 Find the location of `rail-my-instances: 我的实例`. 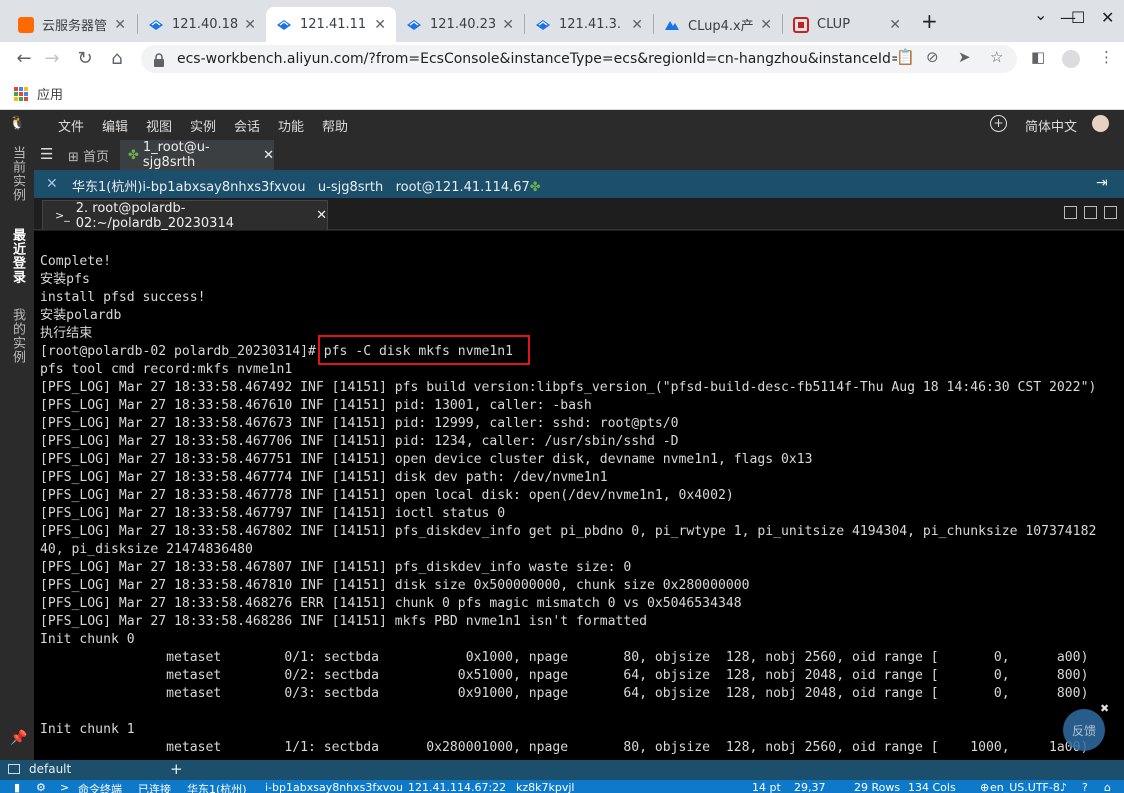

rail-my-instances: 我的实例 is located at coordinates (17, 336).